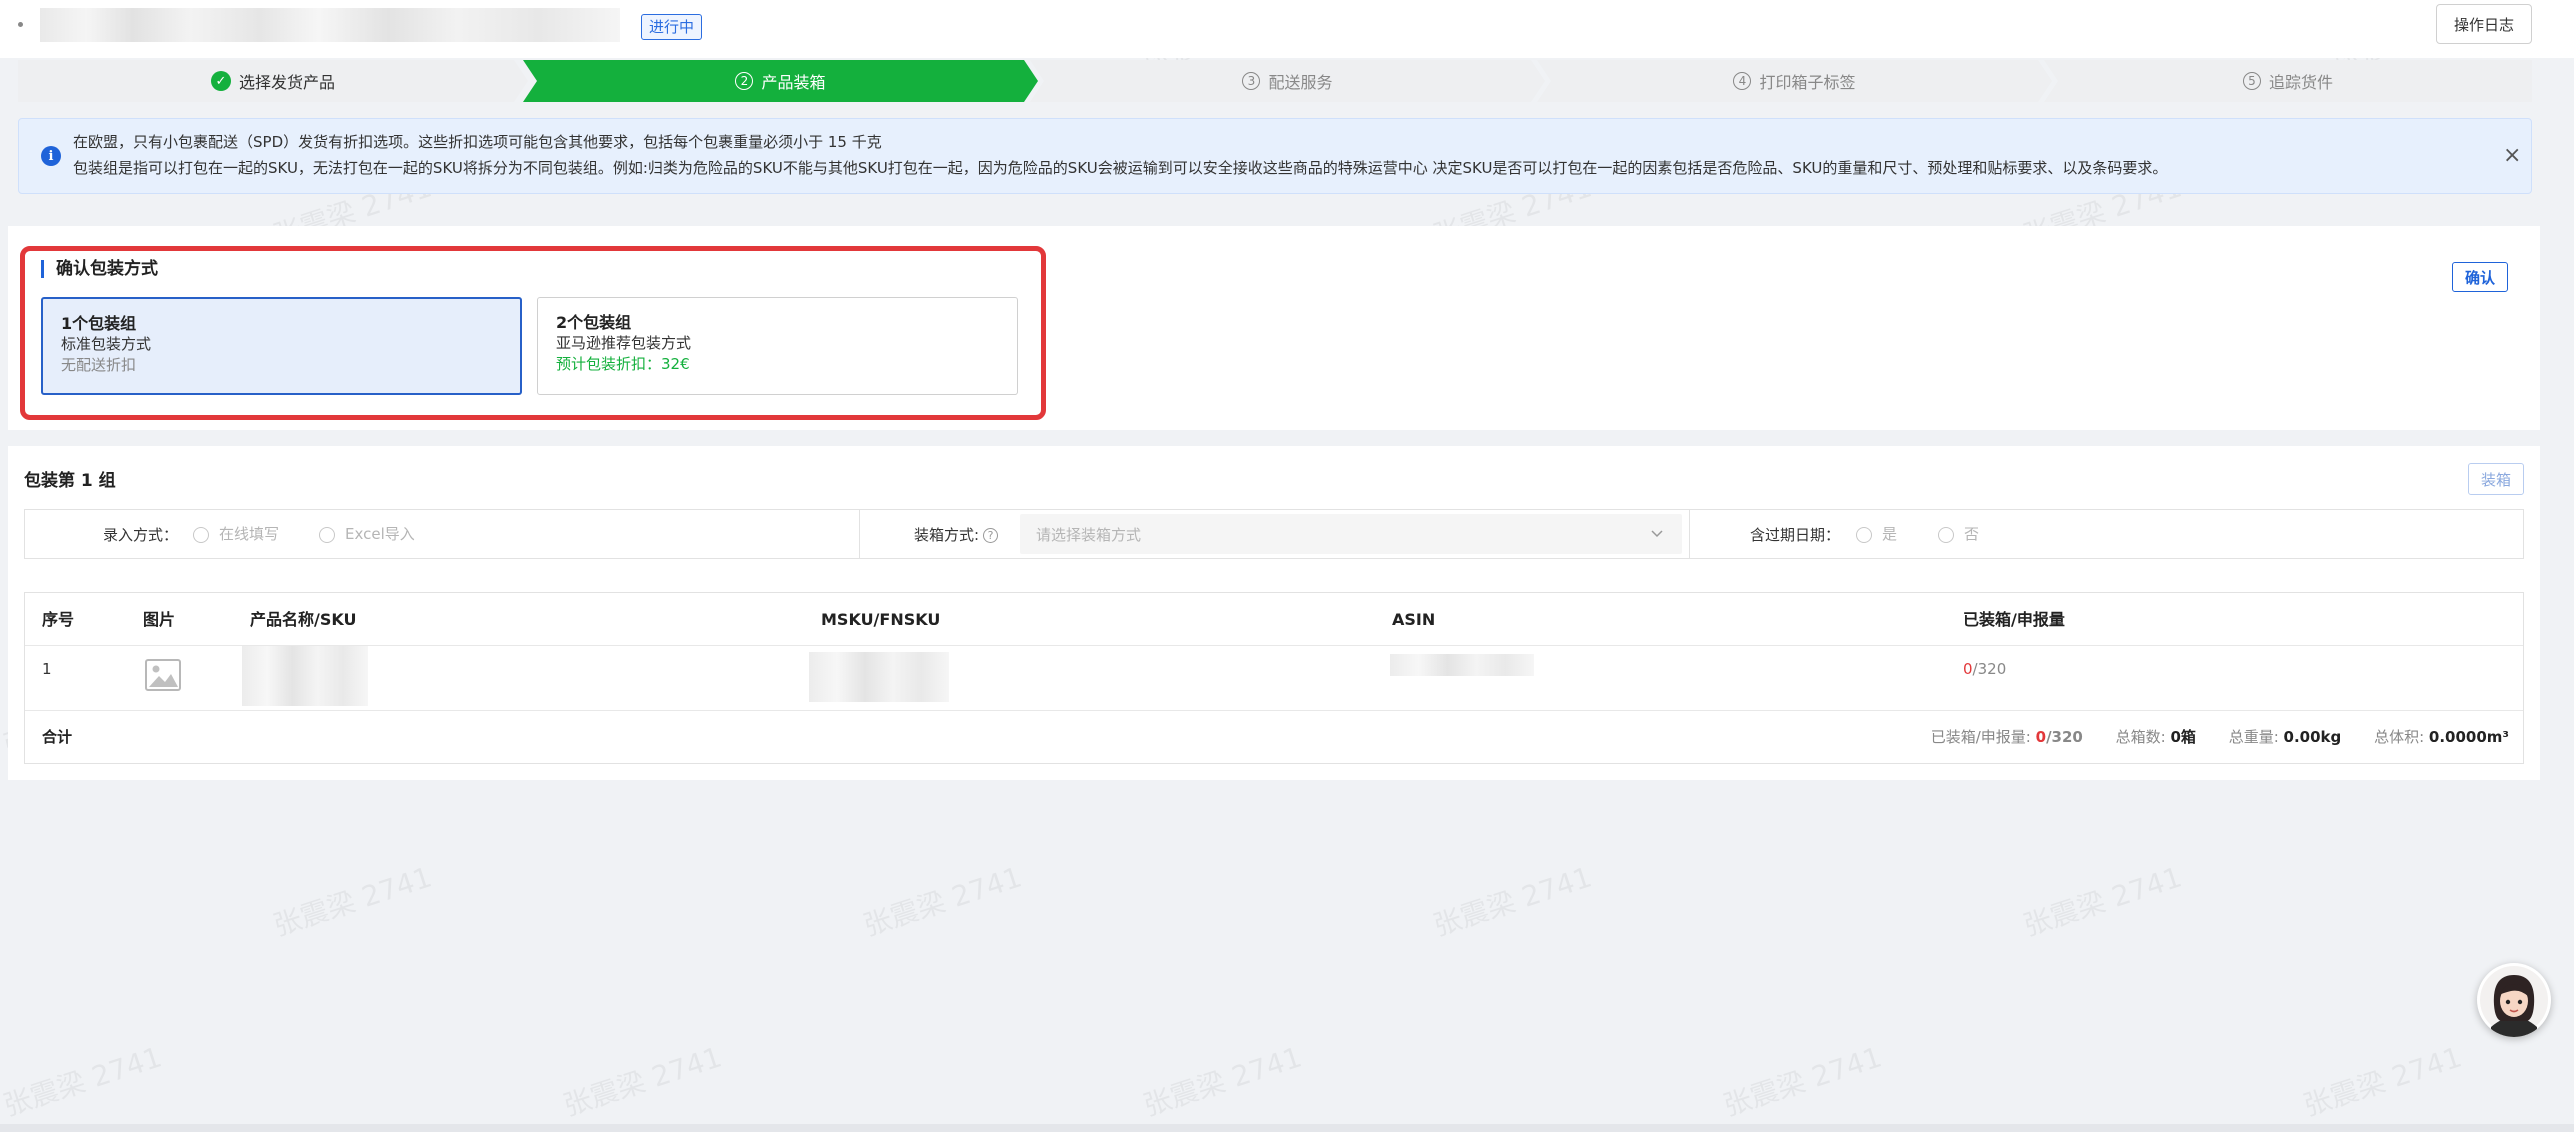 Image resolution: width=2574 pixels, height=1132 pixels. I want to click on entry-excel-radio: Excel导入, so click(367, 533).